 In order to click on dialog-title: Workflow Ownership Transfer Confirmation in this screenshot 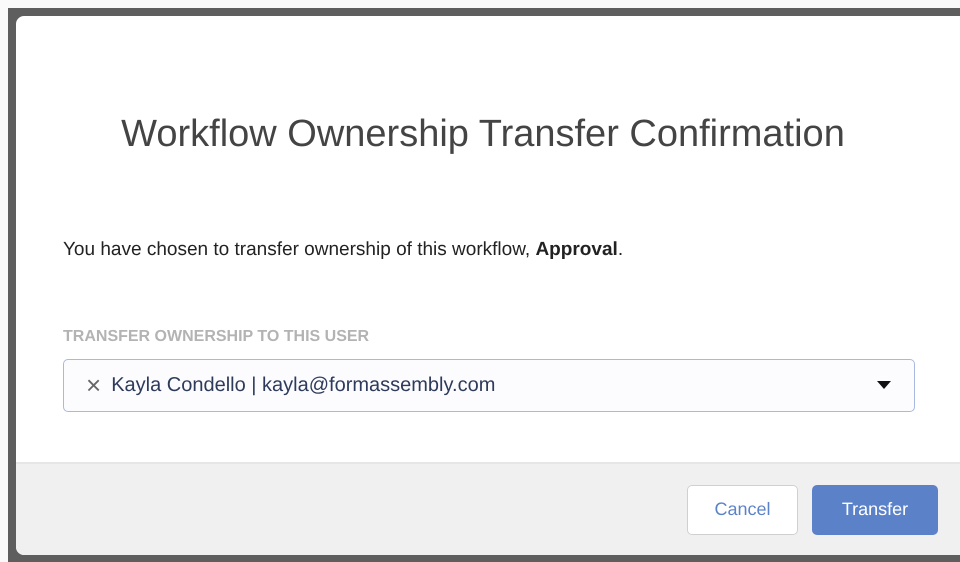, I will do `click(483, 134)`.